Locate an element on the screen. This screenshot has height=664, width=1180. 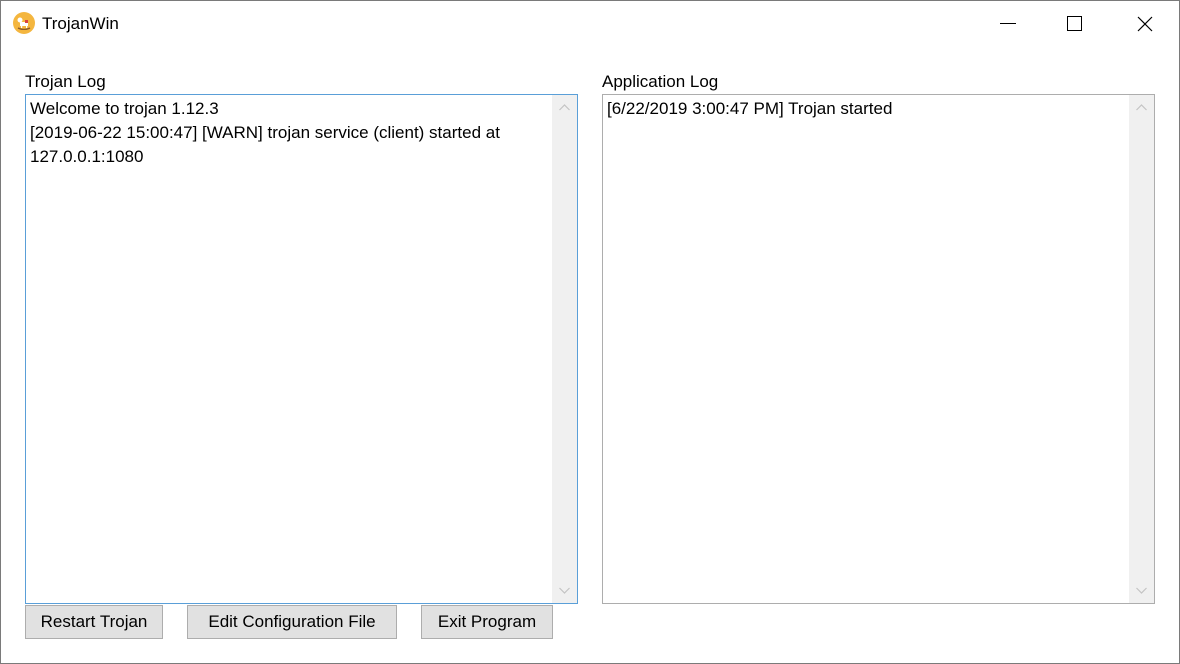
trojan-log-label: Trojan Log is located at coordinates (65, 81).